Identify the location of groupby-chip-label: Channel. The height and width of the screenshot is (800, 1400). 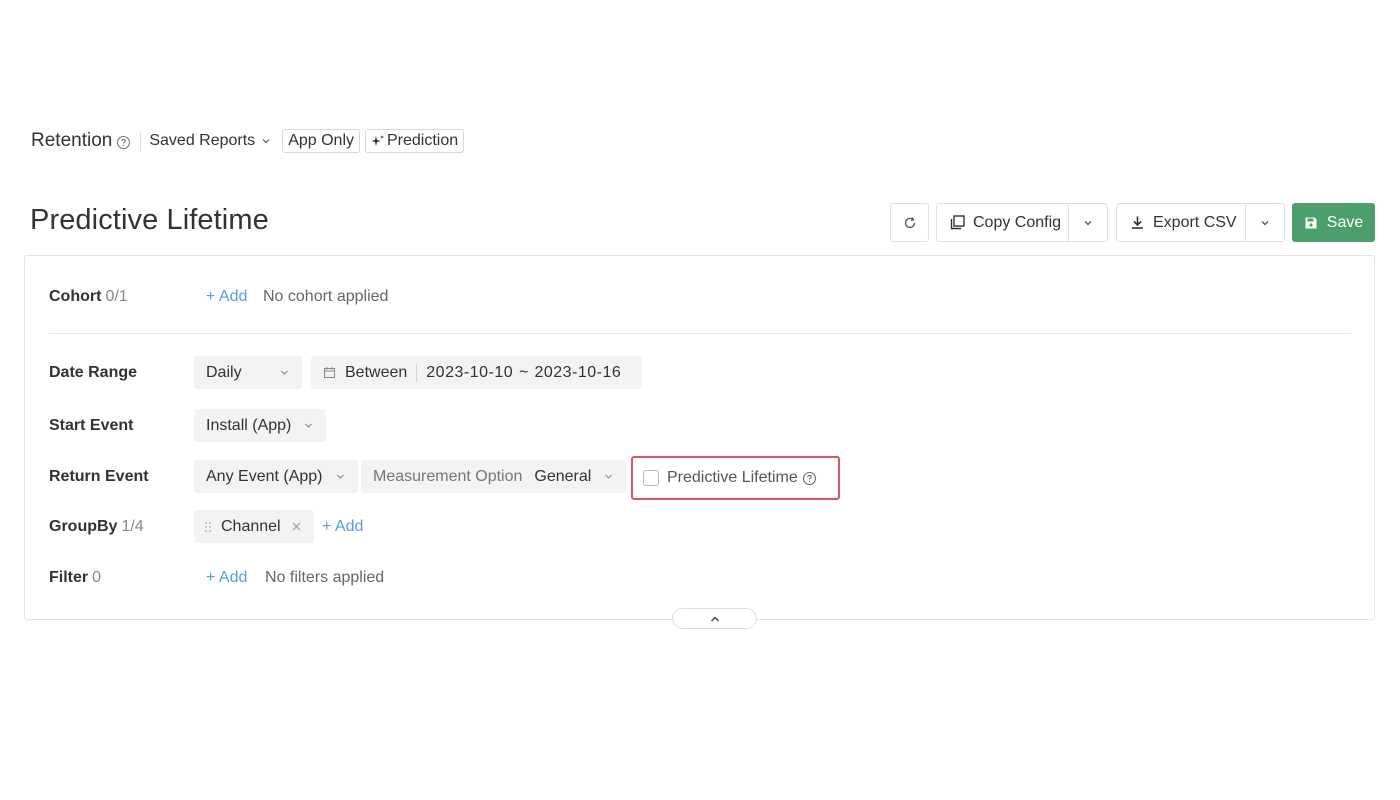
(251, 526).